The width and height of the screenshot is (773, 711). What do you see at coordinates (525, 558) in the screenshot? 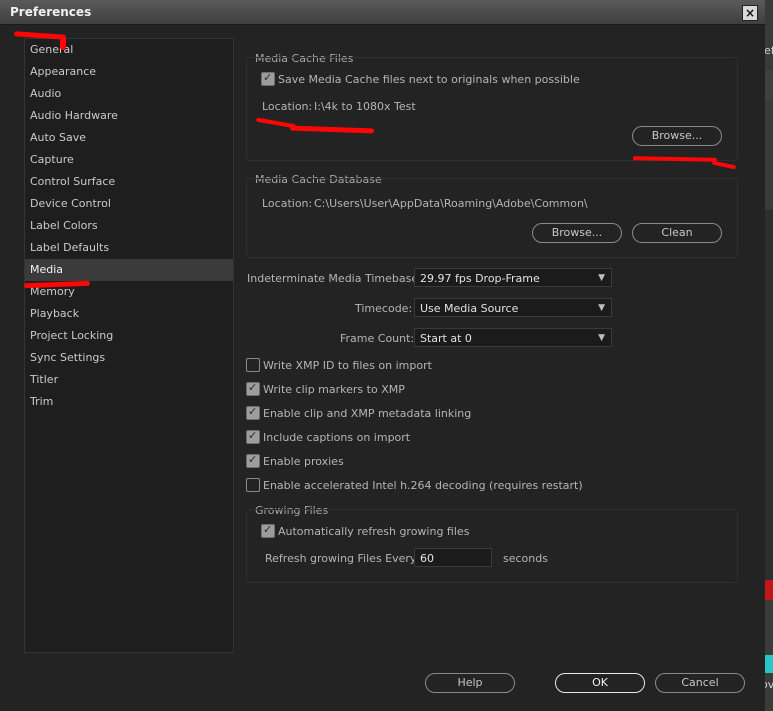
I see `seconds-label: seconds` at bounding box center [525, 558].